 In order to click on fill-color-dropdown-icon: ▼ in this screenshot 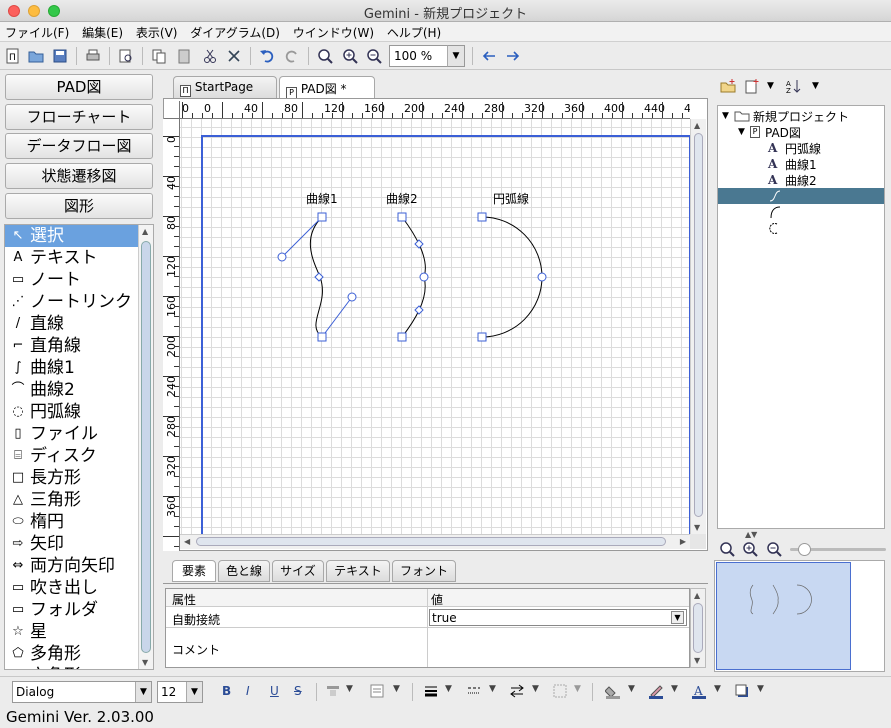, I will do `click(631, 689)`.